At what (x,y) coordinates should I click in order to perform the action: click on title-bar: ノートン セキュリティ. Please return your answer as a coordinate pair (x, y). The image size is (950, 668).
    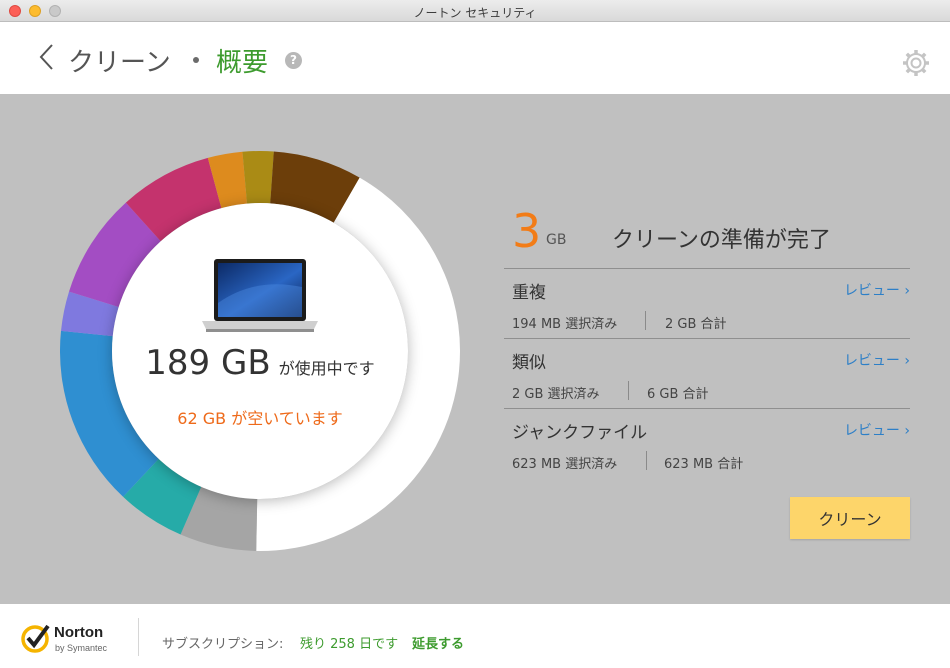
    Looking at the image, I should click on (475, 11).